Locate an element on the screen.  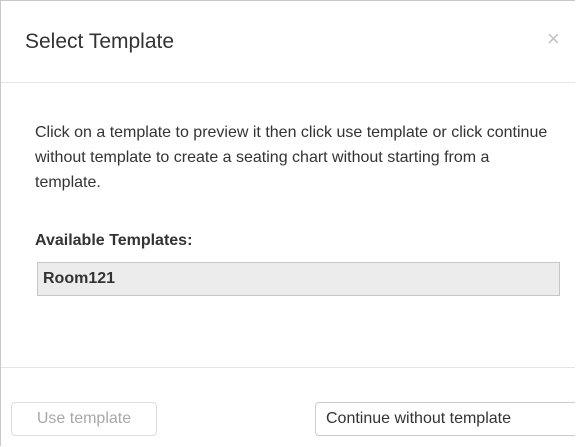
dialog-title: Select Template is located at coordinates (100, 41).